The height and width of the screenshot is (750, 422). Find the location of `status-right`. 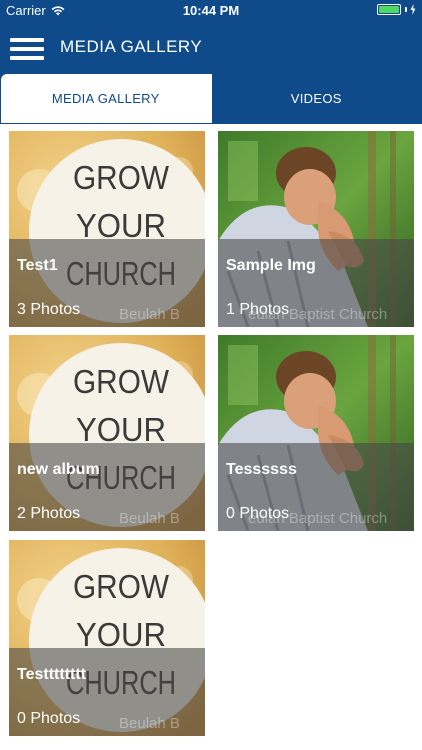

status-right is located at coordinates (396, 9).